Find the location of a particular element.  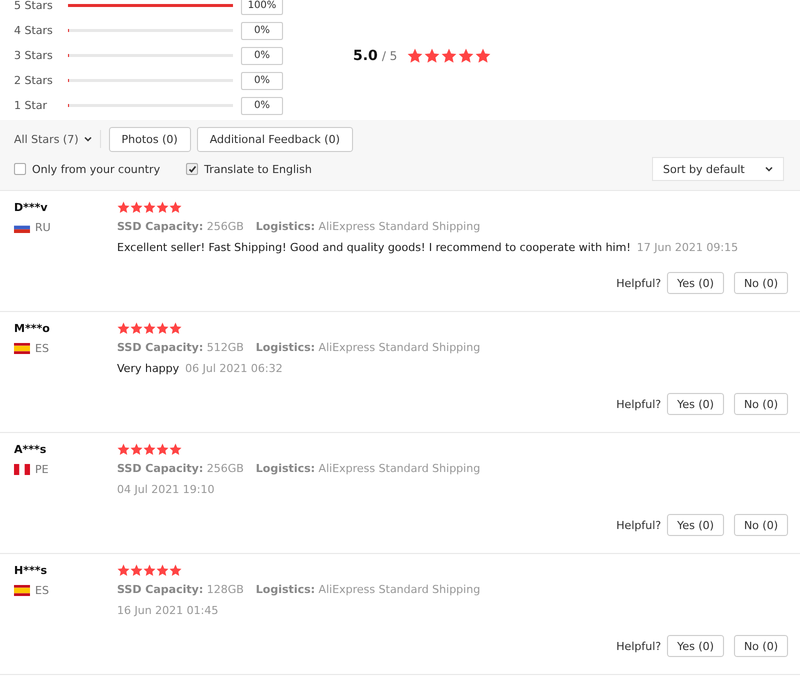

reviewer-name: M***o is located at coordinates (32, 328).